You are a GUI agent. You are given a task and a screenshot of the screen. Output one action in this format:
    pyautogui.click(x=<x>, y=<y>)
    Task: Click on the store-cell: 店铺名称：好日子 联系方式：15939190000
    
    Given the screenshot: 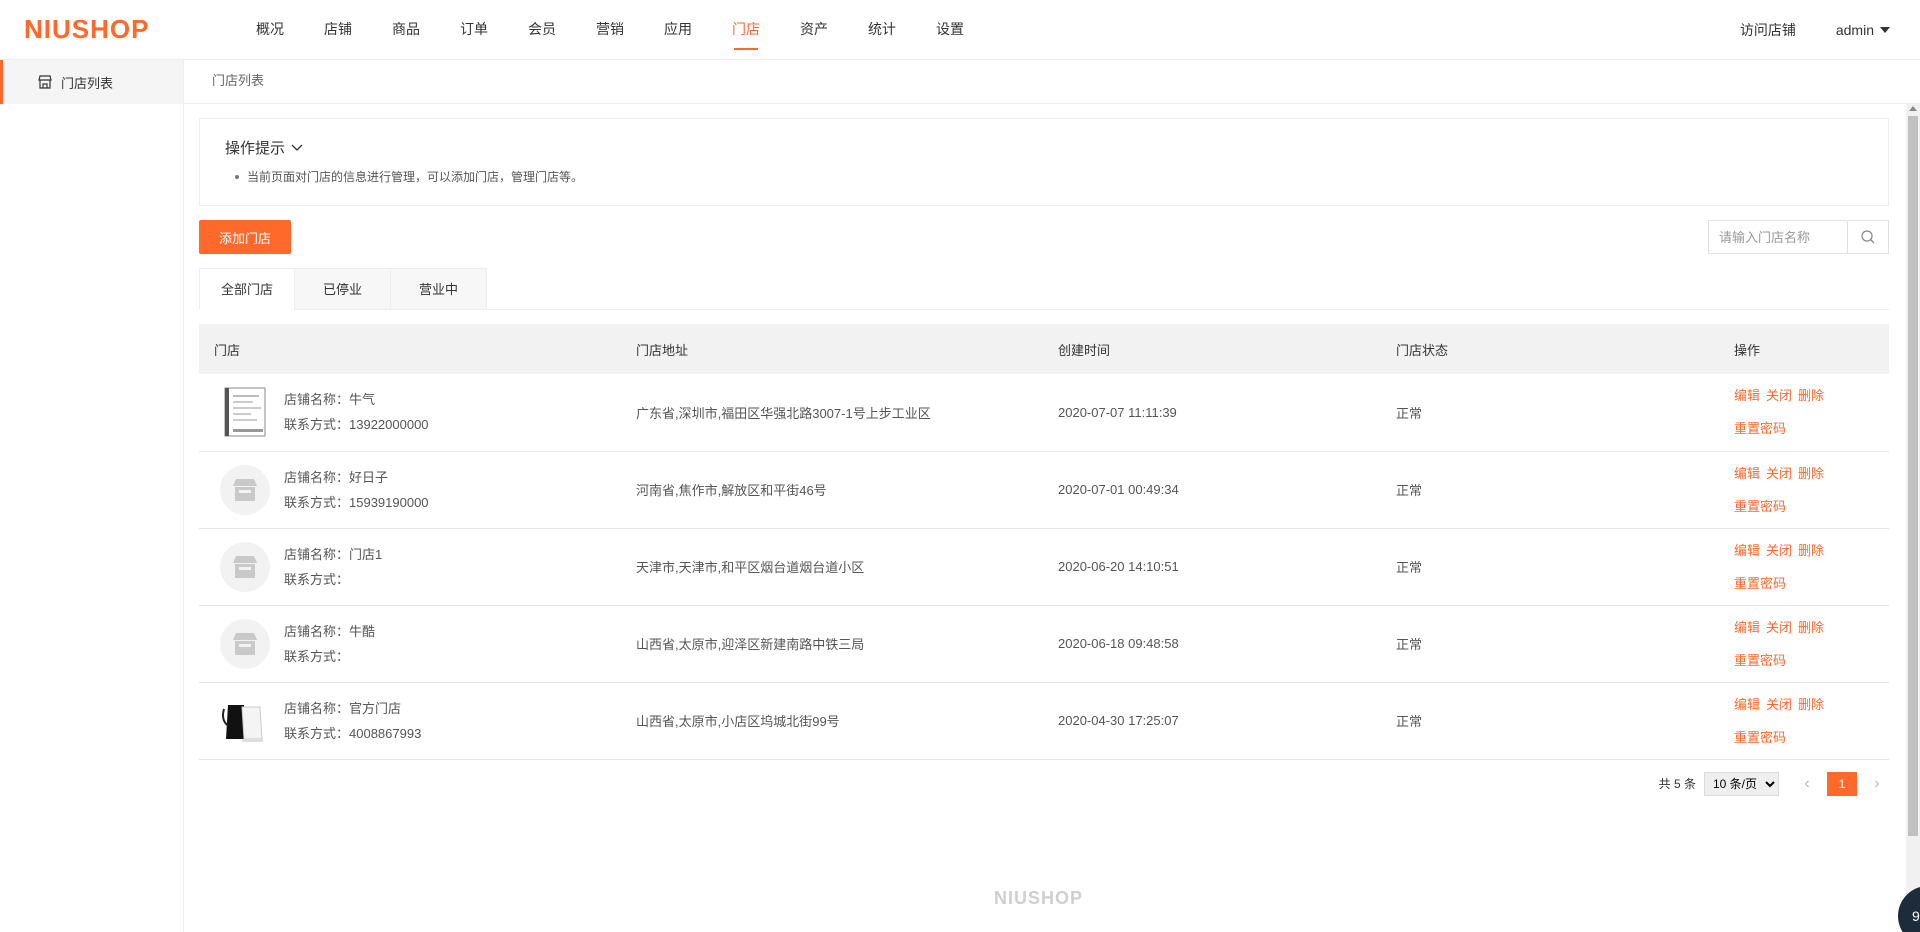 What is the action you would take?
    pyautogui.click(x=410, y=490)
    